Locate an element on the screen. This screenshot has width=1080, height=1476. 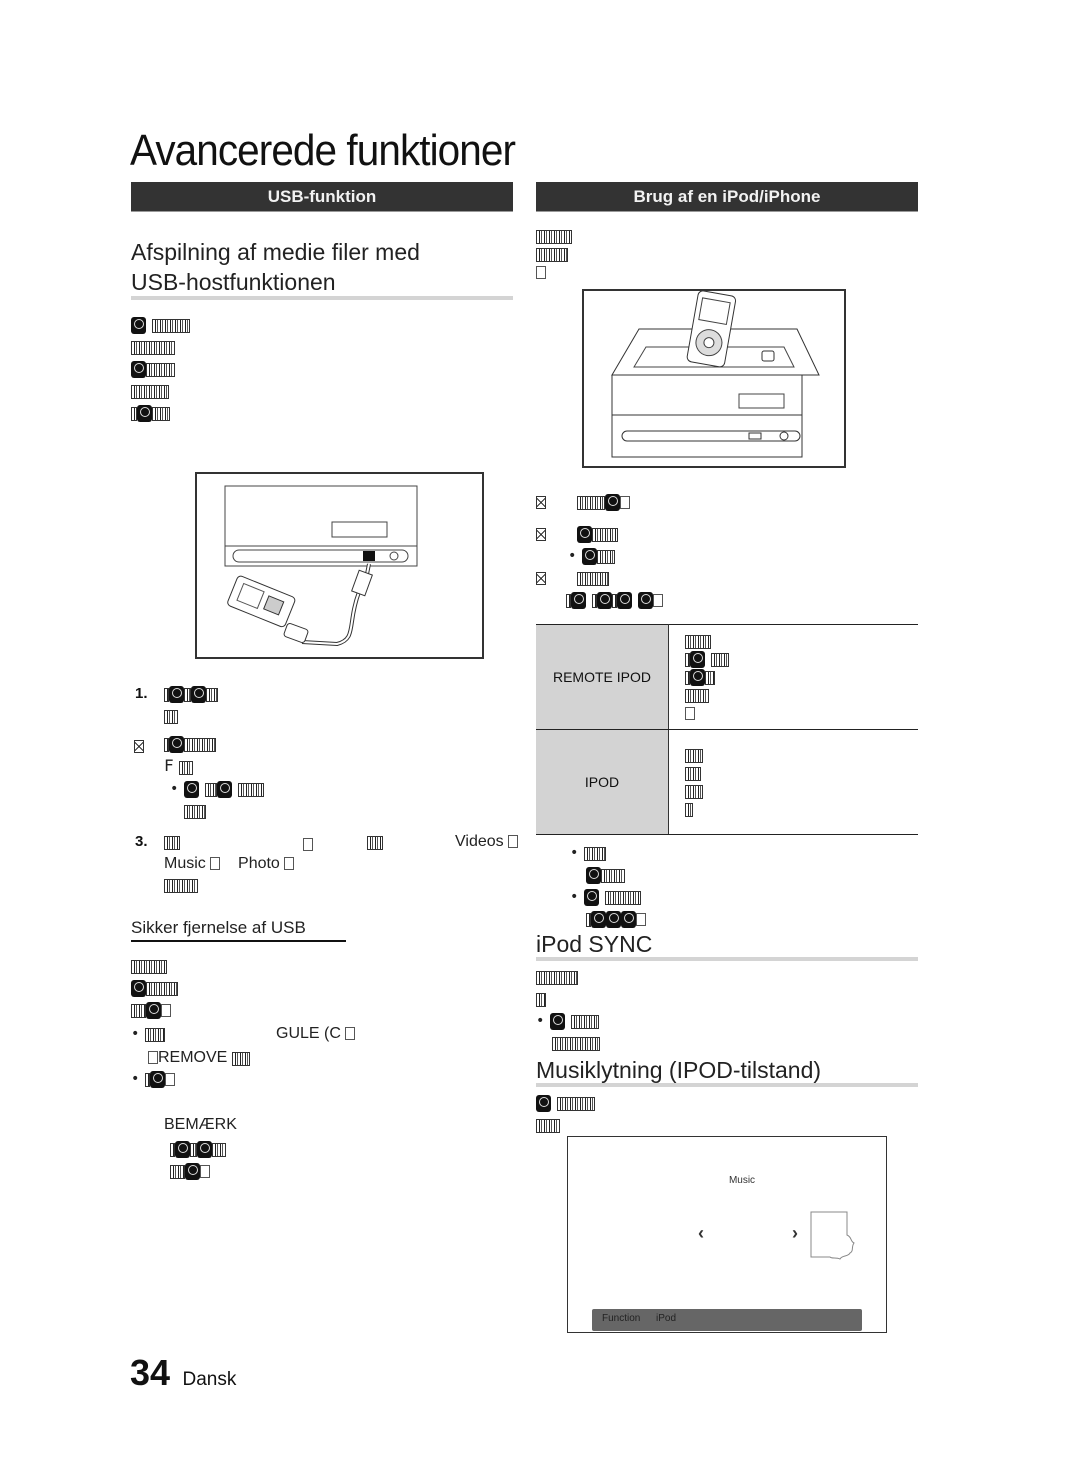
subheading-rule is located at coordinates (238, 941).